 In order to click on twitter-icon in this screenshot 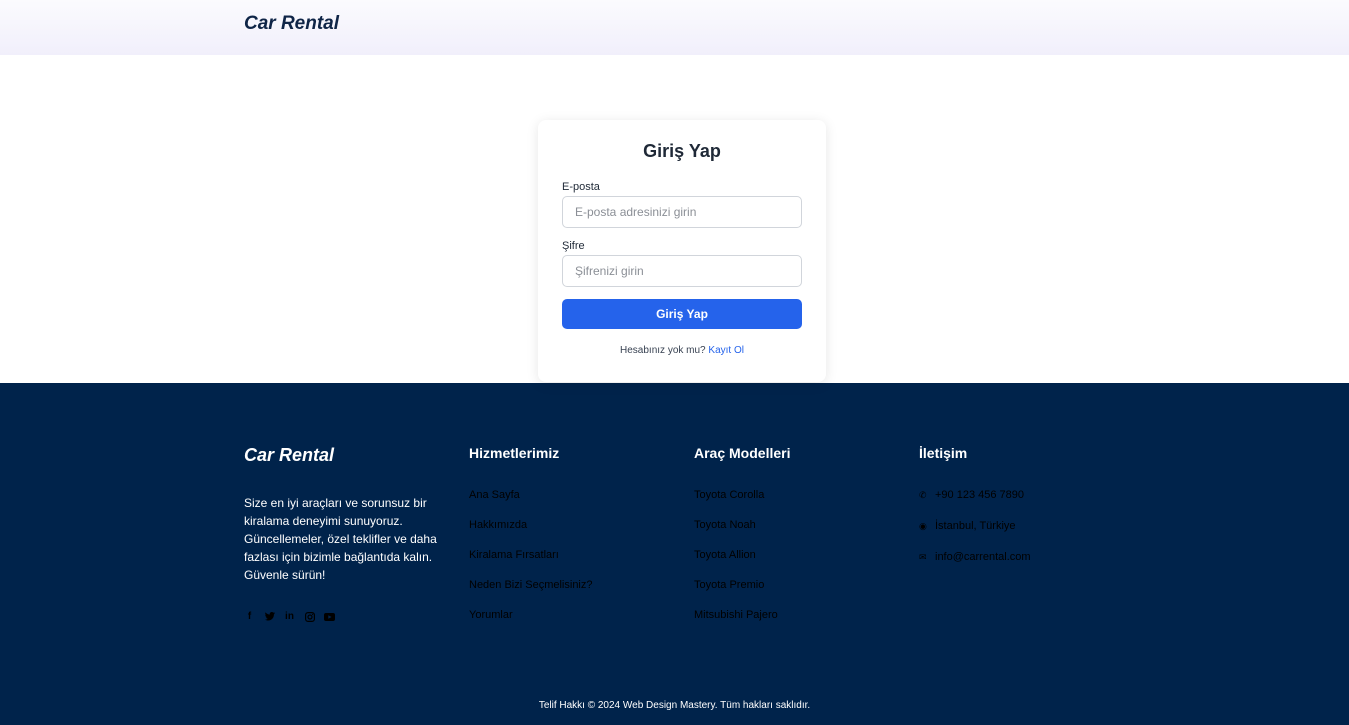, I will do `click(269, 616)`.